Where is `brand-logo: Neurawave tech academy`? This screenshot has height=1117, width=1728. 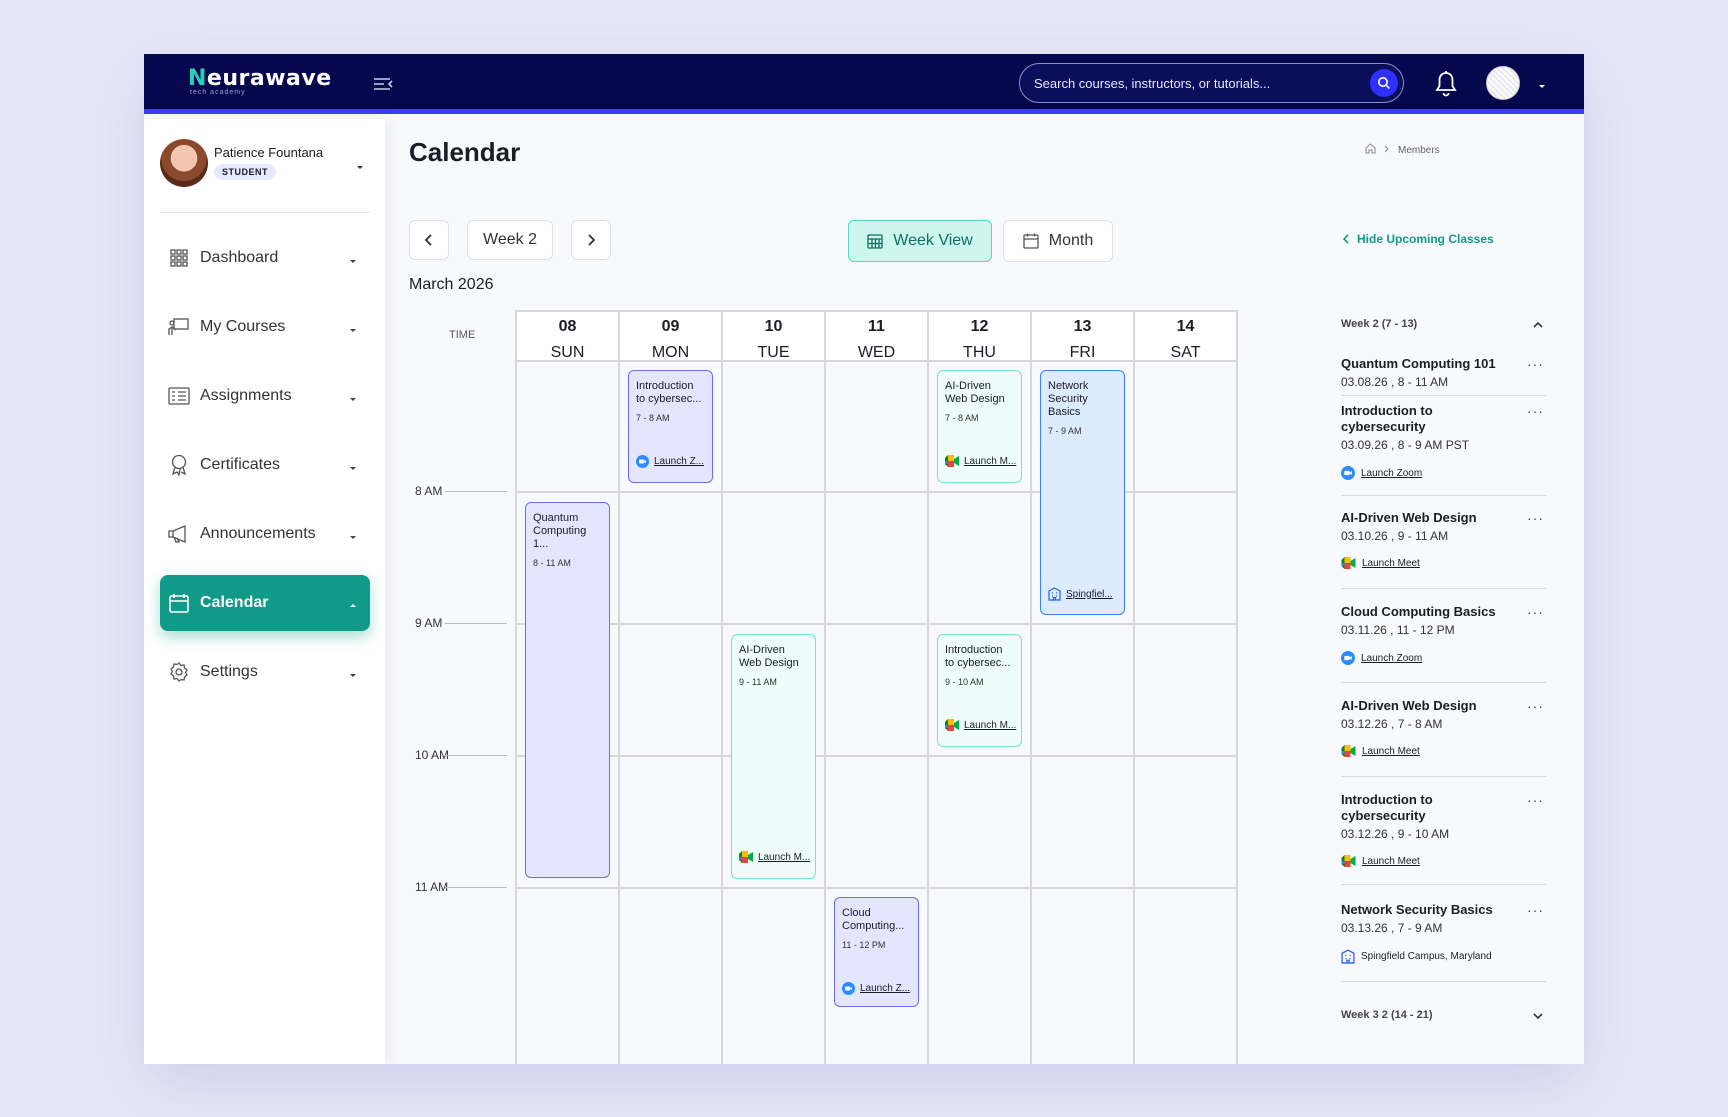
brand-logo: Neurawave tech academy is located at coordinates (260, 84).